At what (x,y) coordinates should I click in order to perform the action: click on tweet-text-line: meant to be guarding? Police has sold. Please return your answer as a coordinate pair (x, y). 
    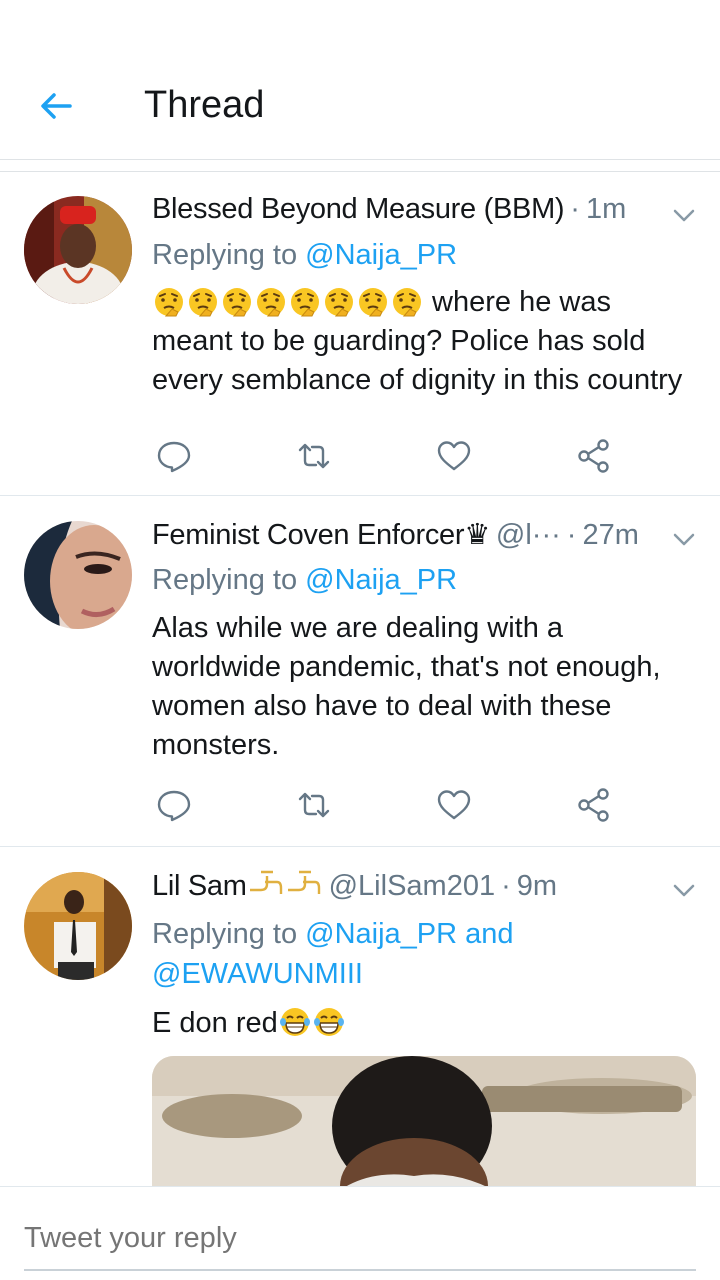
    Looking at the image, I should click on (399, 341).